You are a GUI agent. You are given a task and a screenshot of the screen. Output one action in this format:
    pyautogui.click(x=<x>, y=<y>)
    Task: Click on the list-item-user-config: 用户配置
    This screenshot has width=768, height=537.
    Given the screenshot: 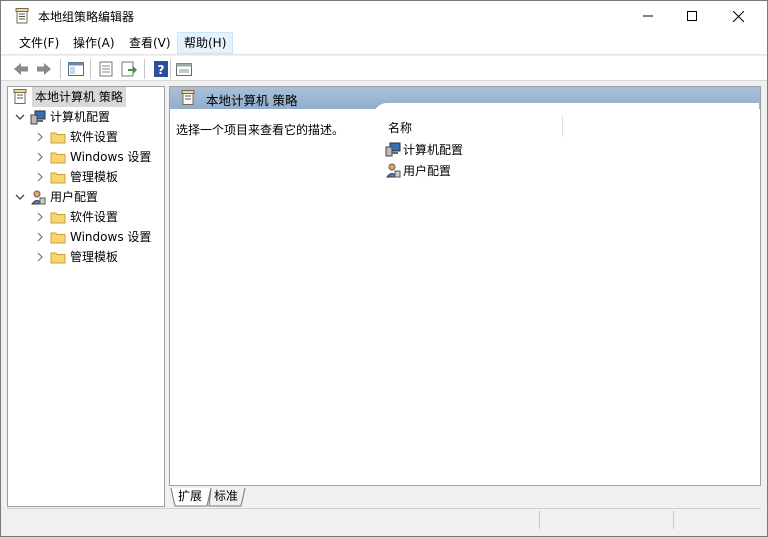 What is the action you would take?
    pyautogui.click(x=418, y=170)
    